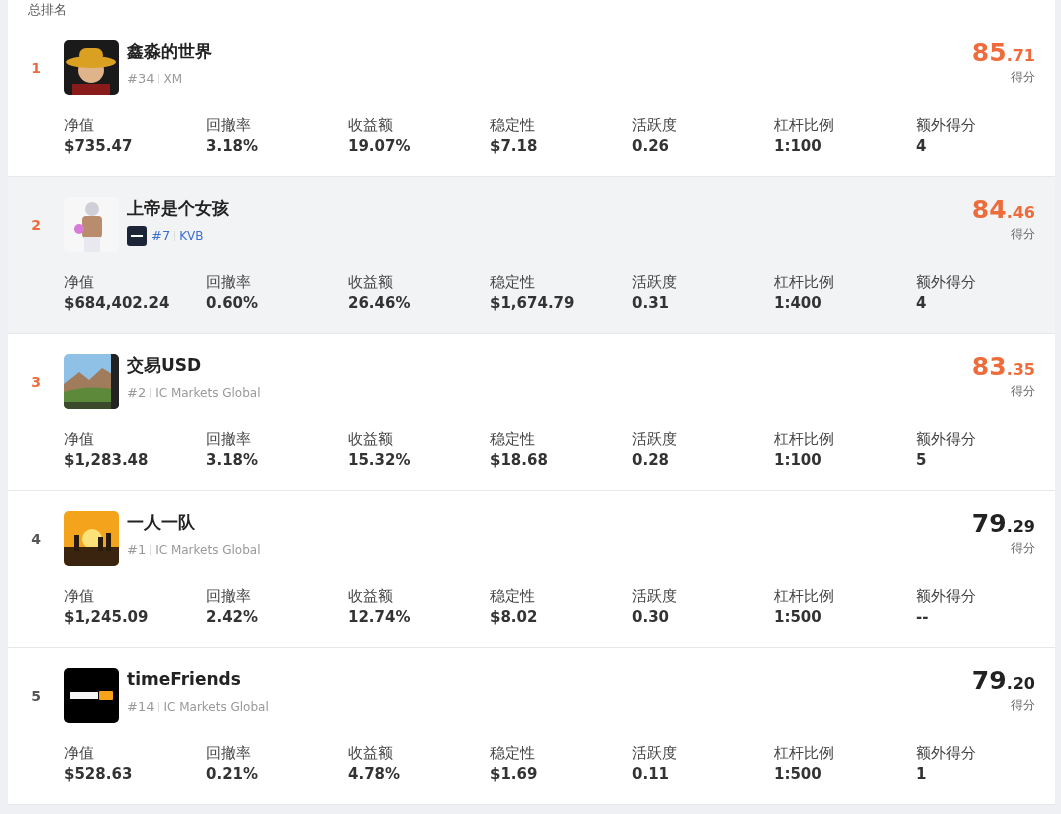  Describe the element at coordinates (117, 303) in the screenshot. I see `stat-value: $684,402.24` at that location.